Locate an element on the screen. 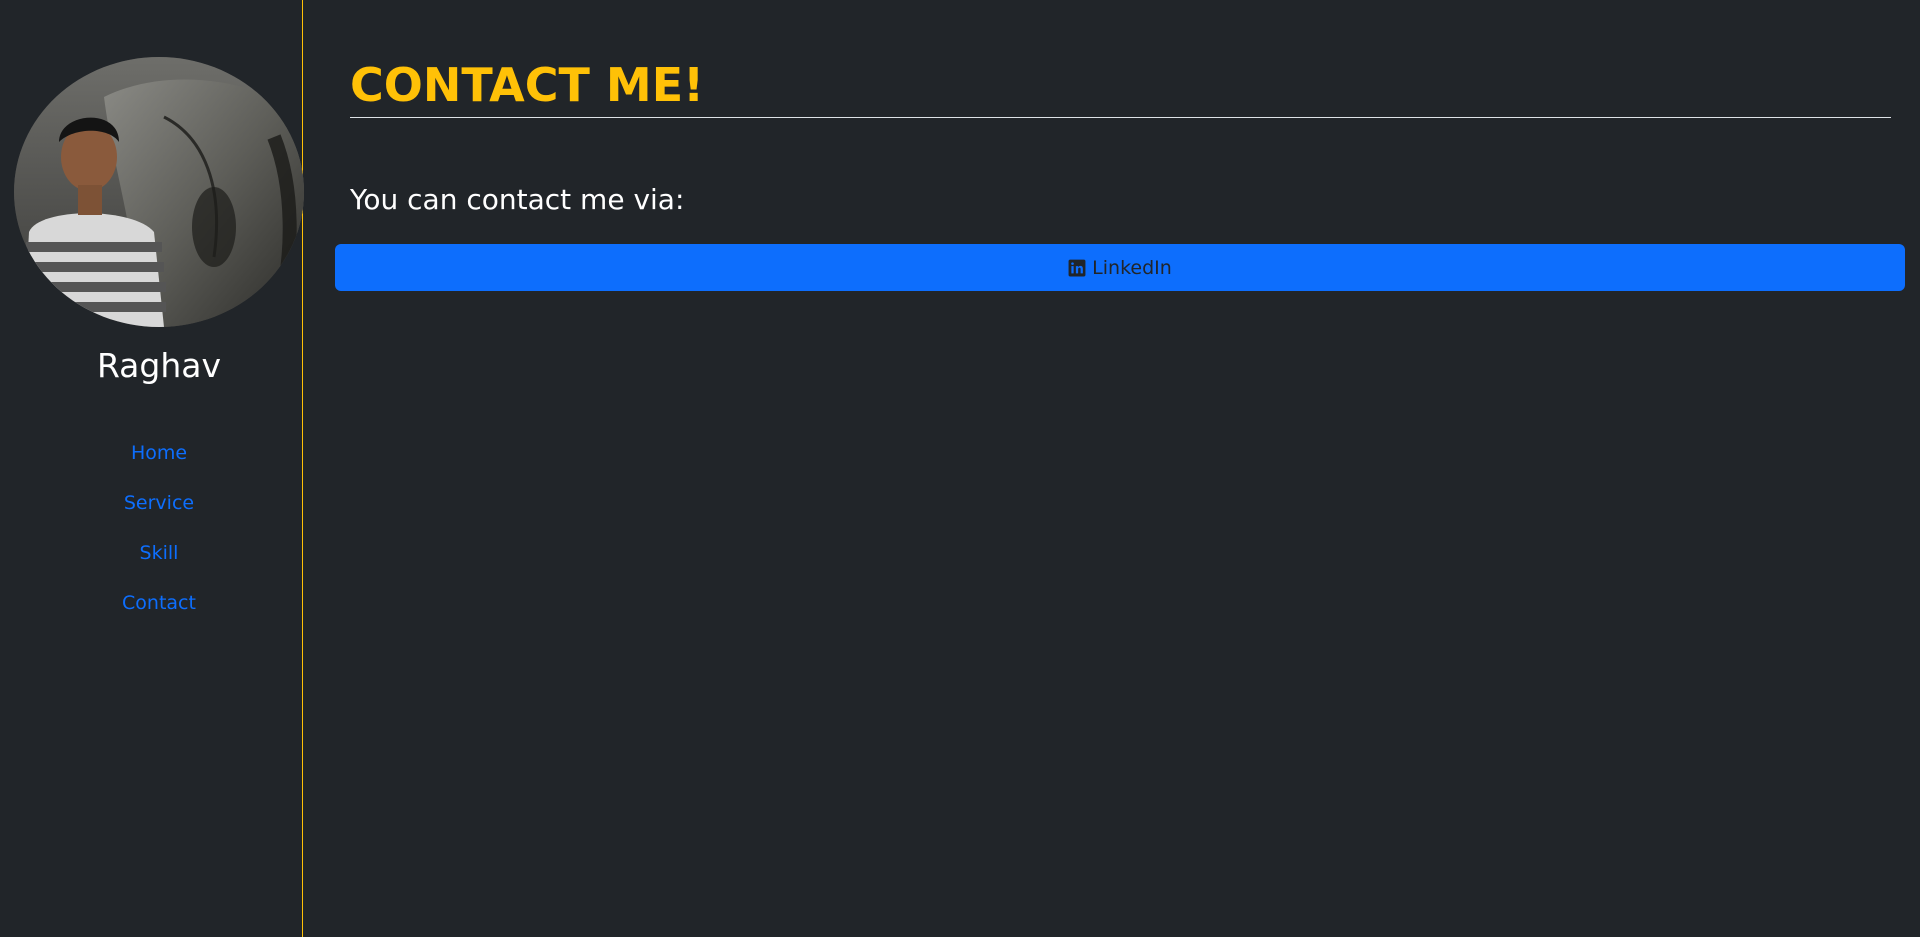  contact-intro-text: You can contact me via: is located at coordinates (517, 199).